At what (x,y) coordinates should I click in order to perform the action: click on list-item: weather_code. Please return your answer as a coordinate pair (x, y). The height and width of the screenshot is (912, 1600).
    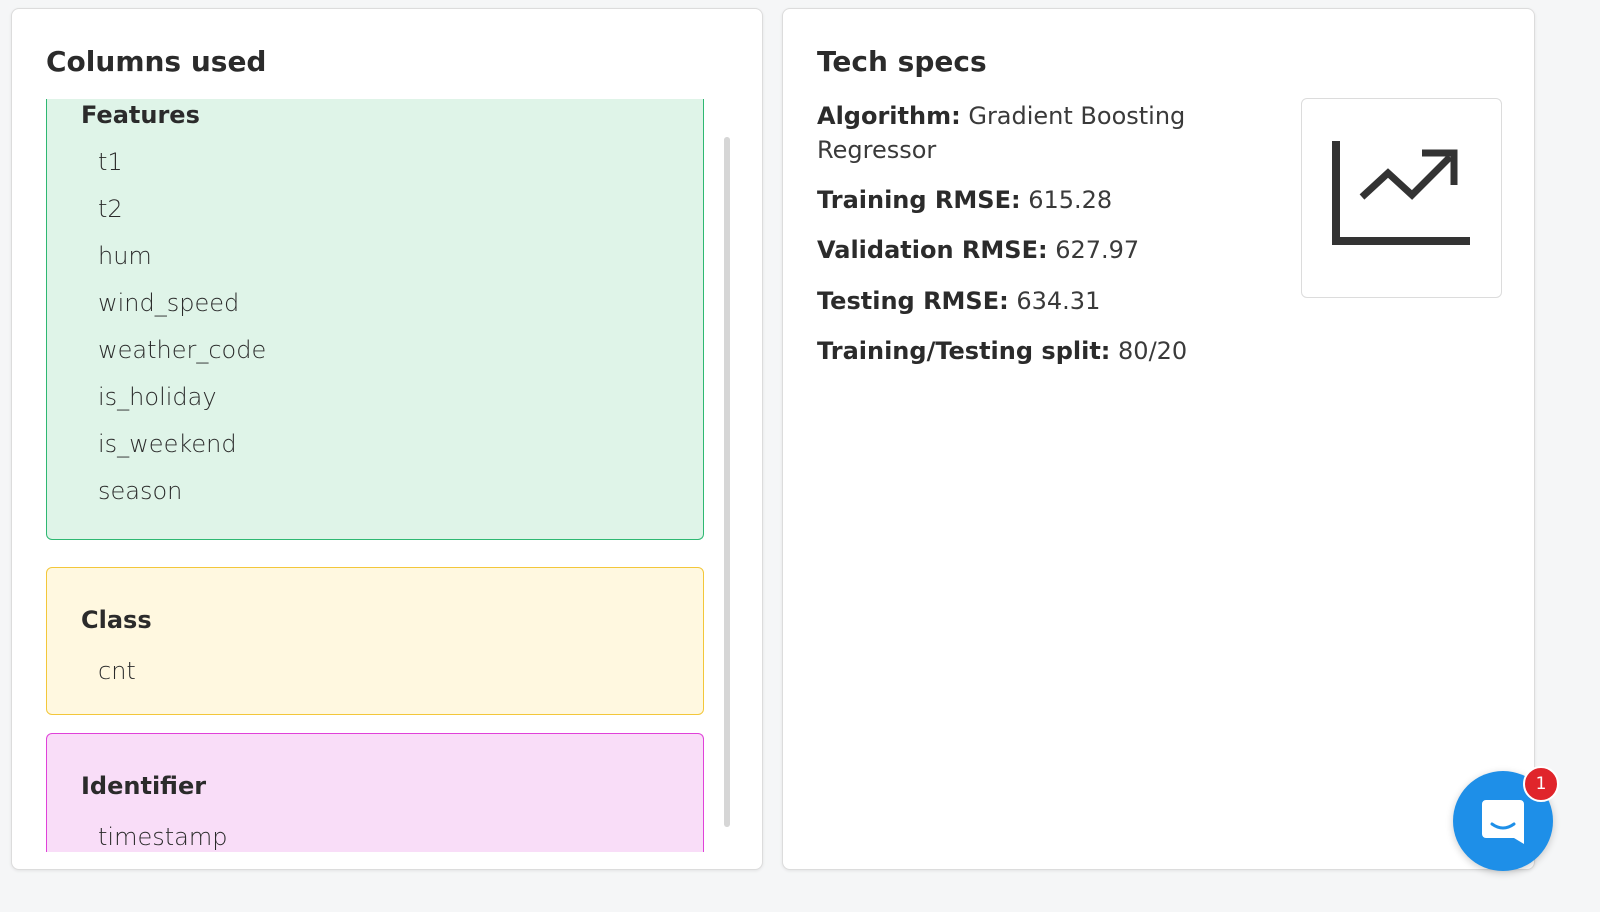
    Looking at the image, I should click on (182, 350).